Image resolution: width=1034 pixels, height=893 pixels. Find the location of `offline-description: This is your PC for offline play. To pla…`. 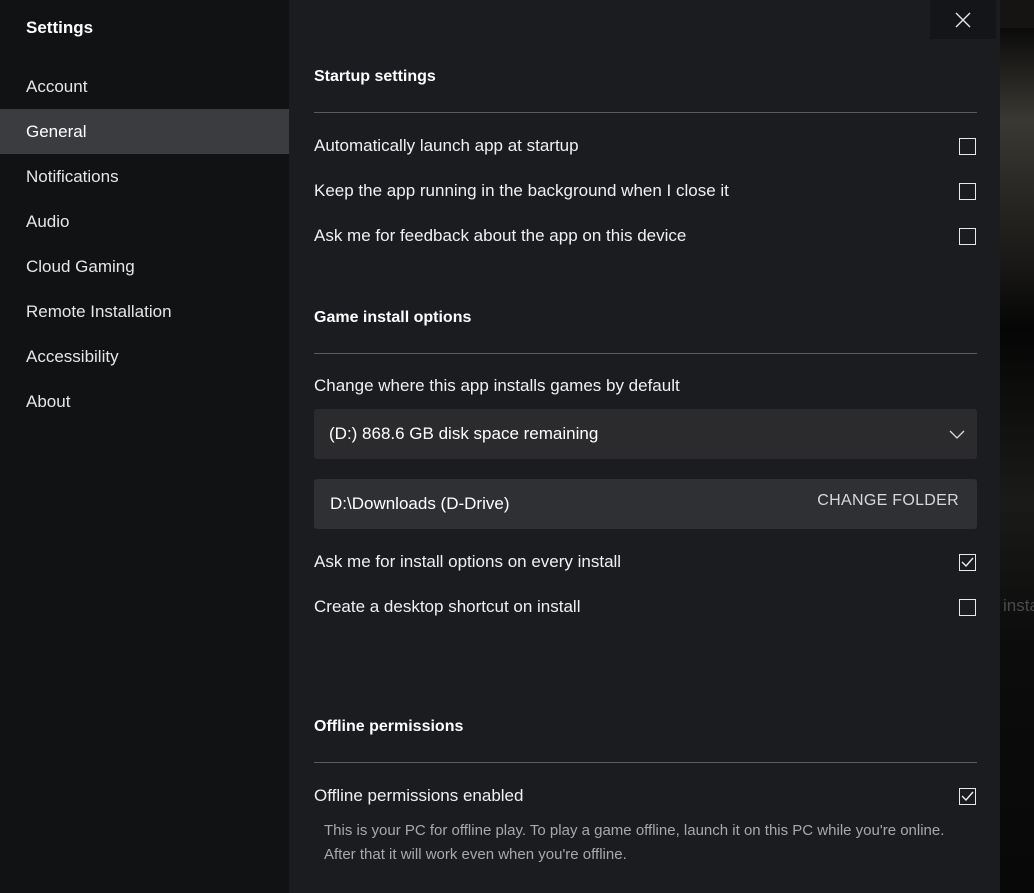

offline-description: This is your PC for offline play. To pla… is located at coordinates (634, 842).